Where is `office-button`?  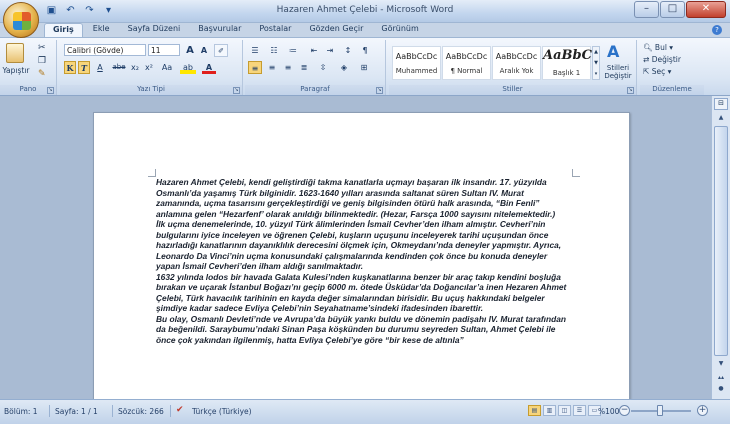 office-button is located at coordinates (21, 20).